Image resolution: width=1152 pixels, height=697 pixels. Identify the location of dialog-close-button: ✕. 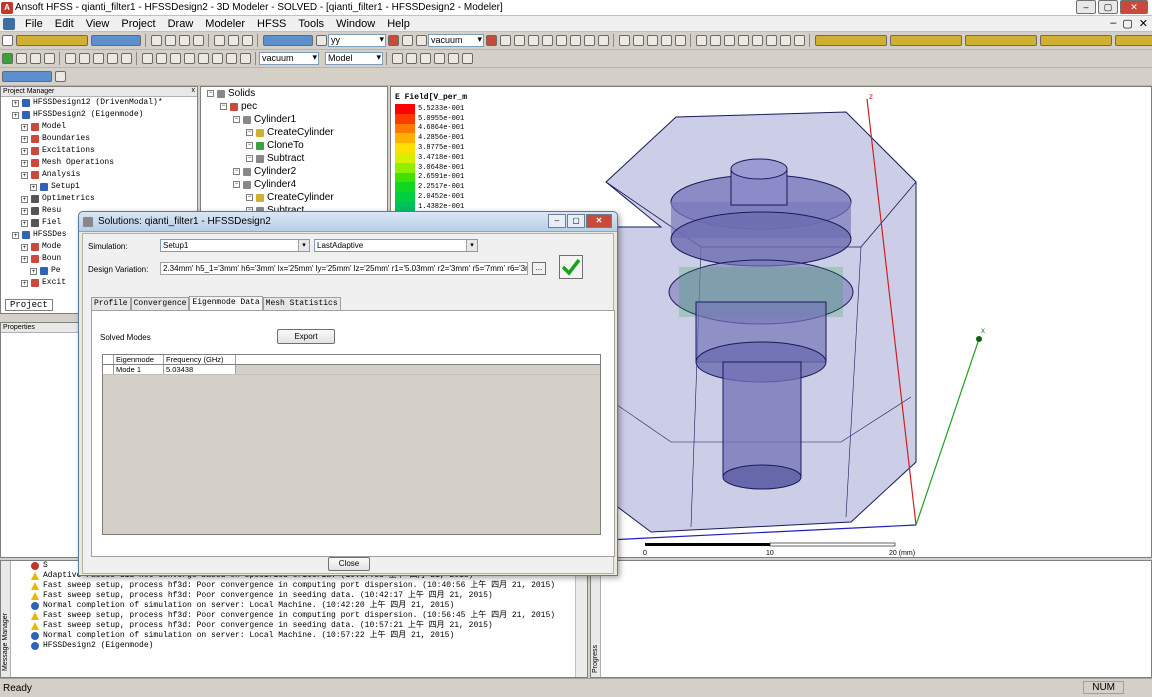
(599, 221).